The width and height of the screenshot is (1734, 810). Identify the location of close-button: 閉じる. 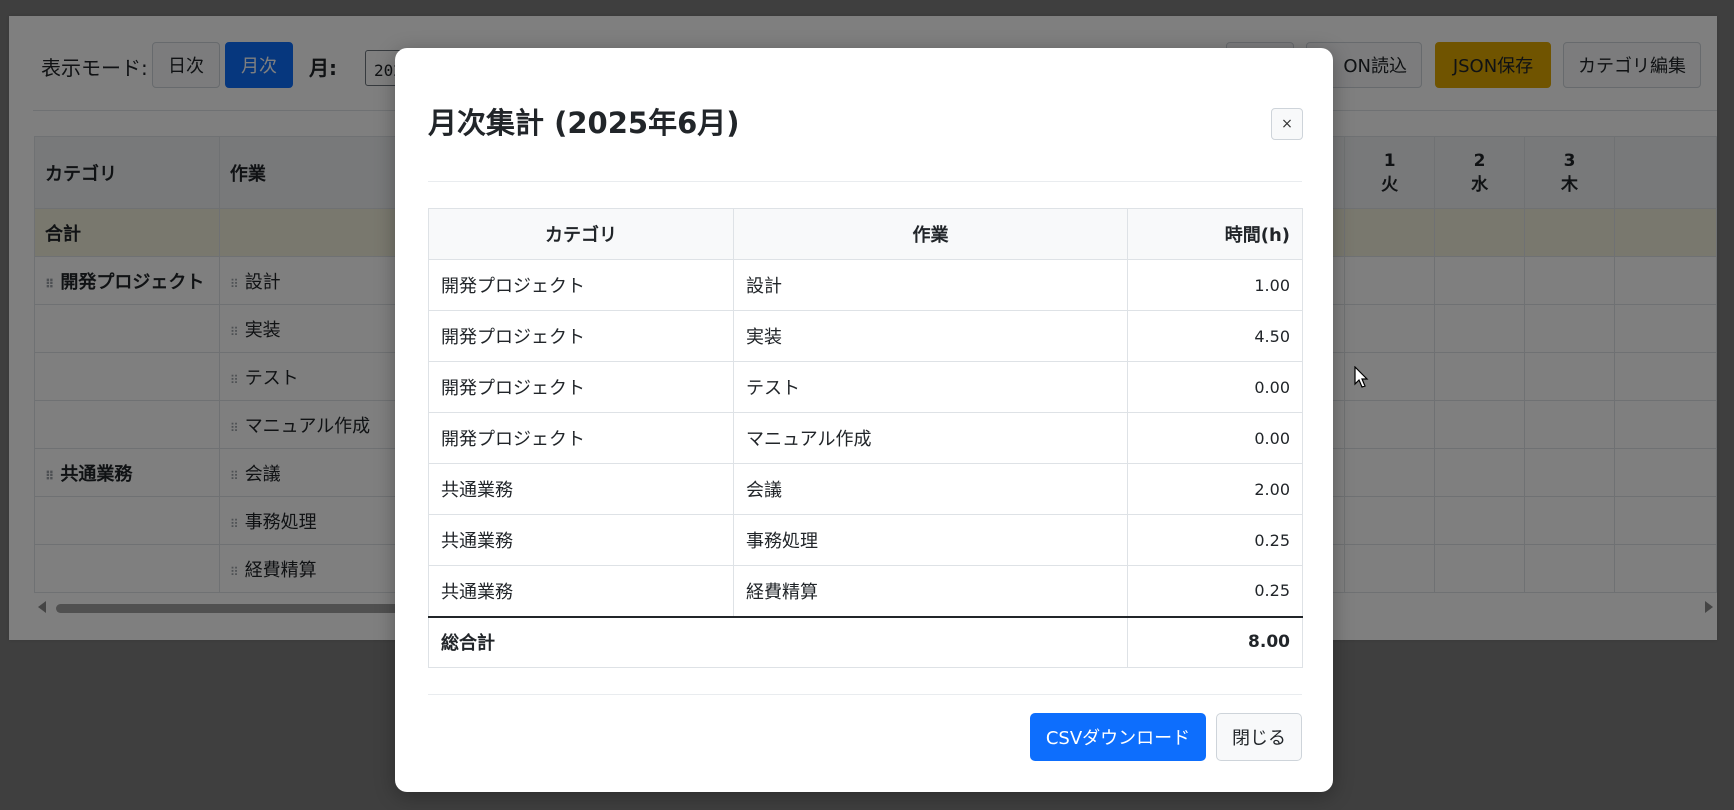
(1259, 737).